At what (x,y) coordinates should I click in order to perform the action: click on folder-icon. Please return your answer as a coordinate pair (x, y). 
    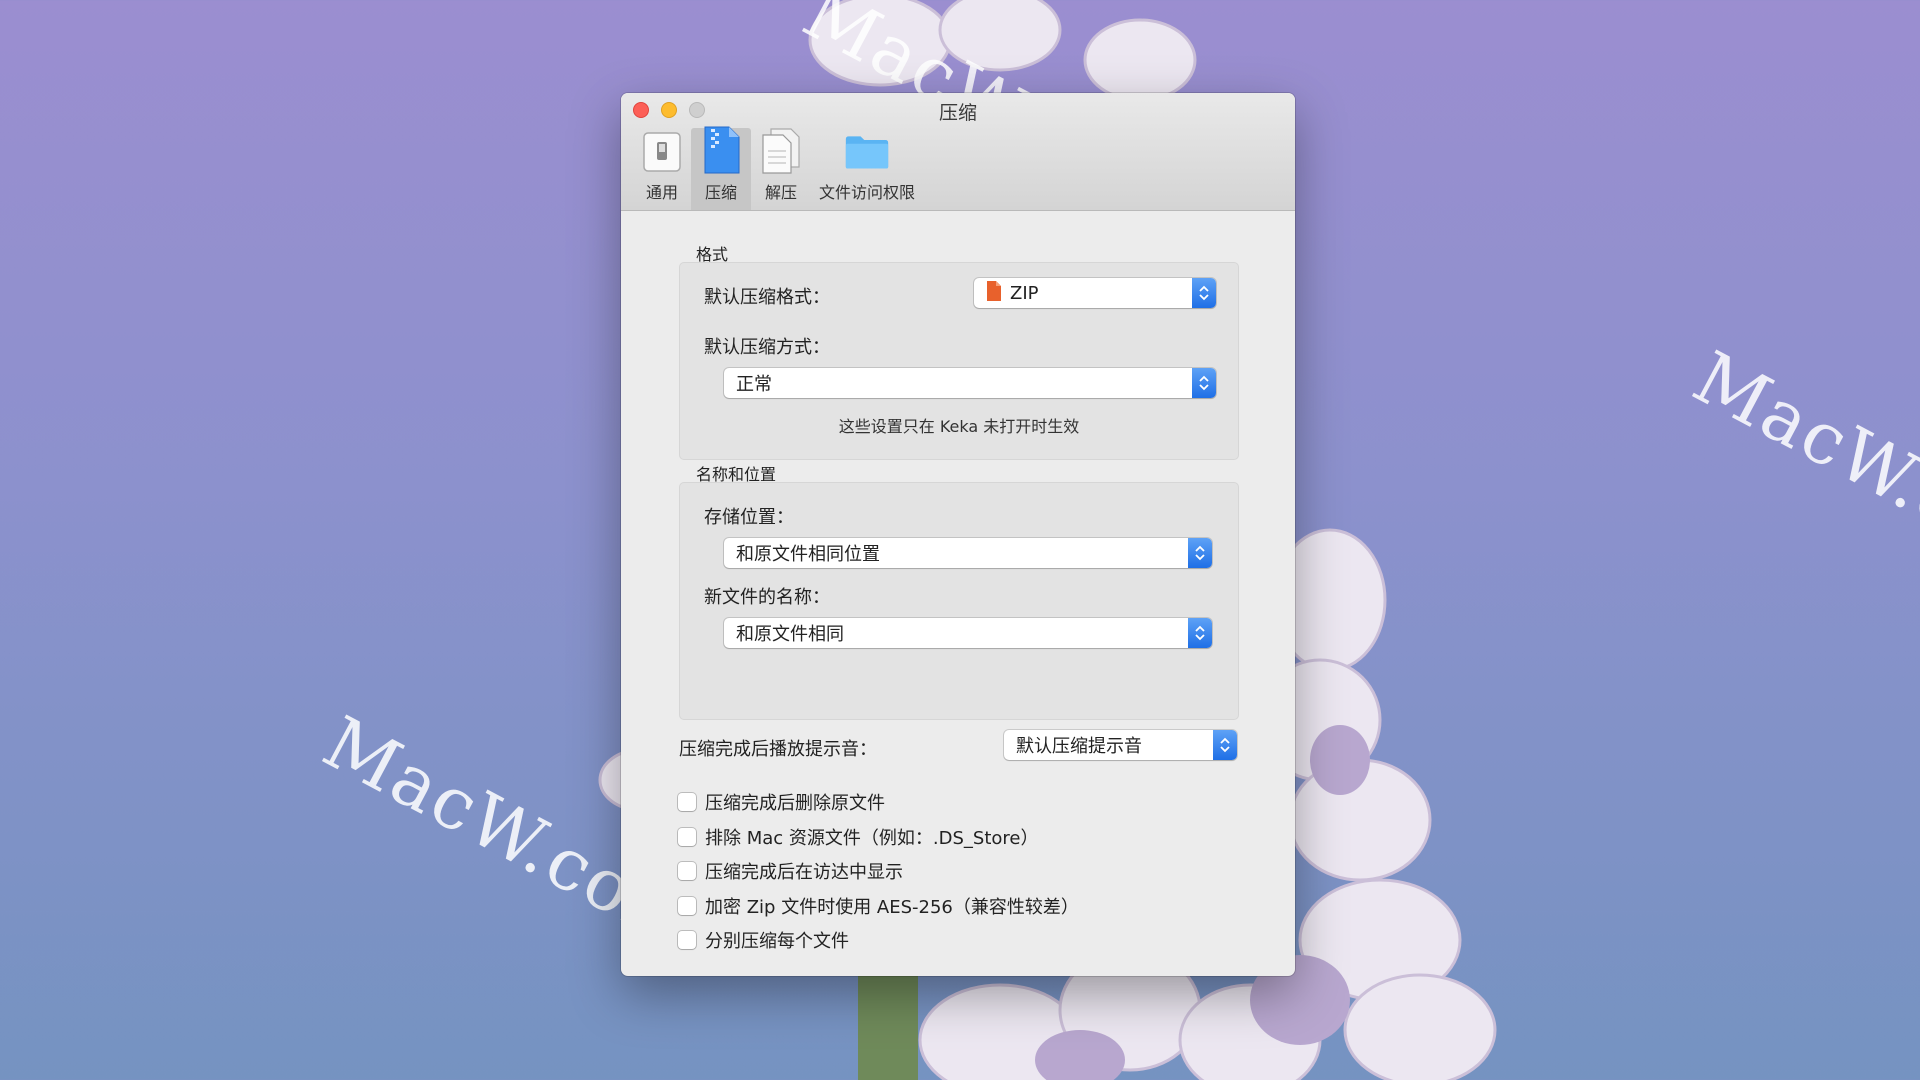
    Looking at the image, I should click on (867, 151).